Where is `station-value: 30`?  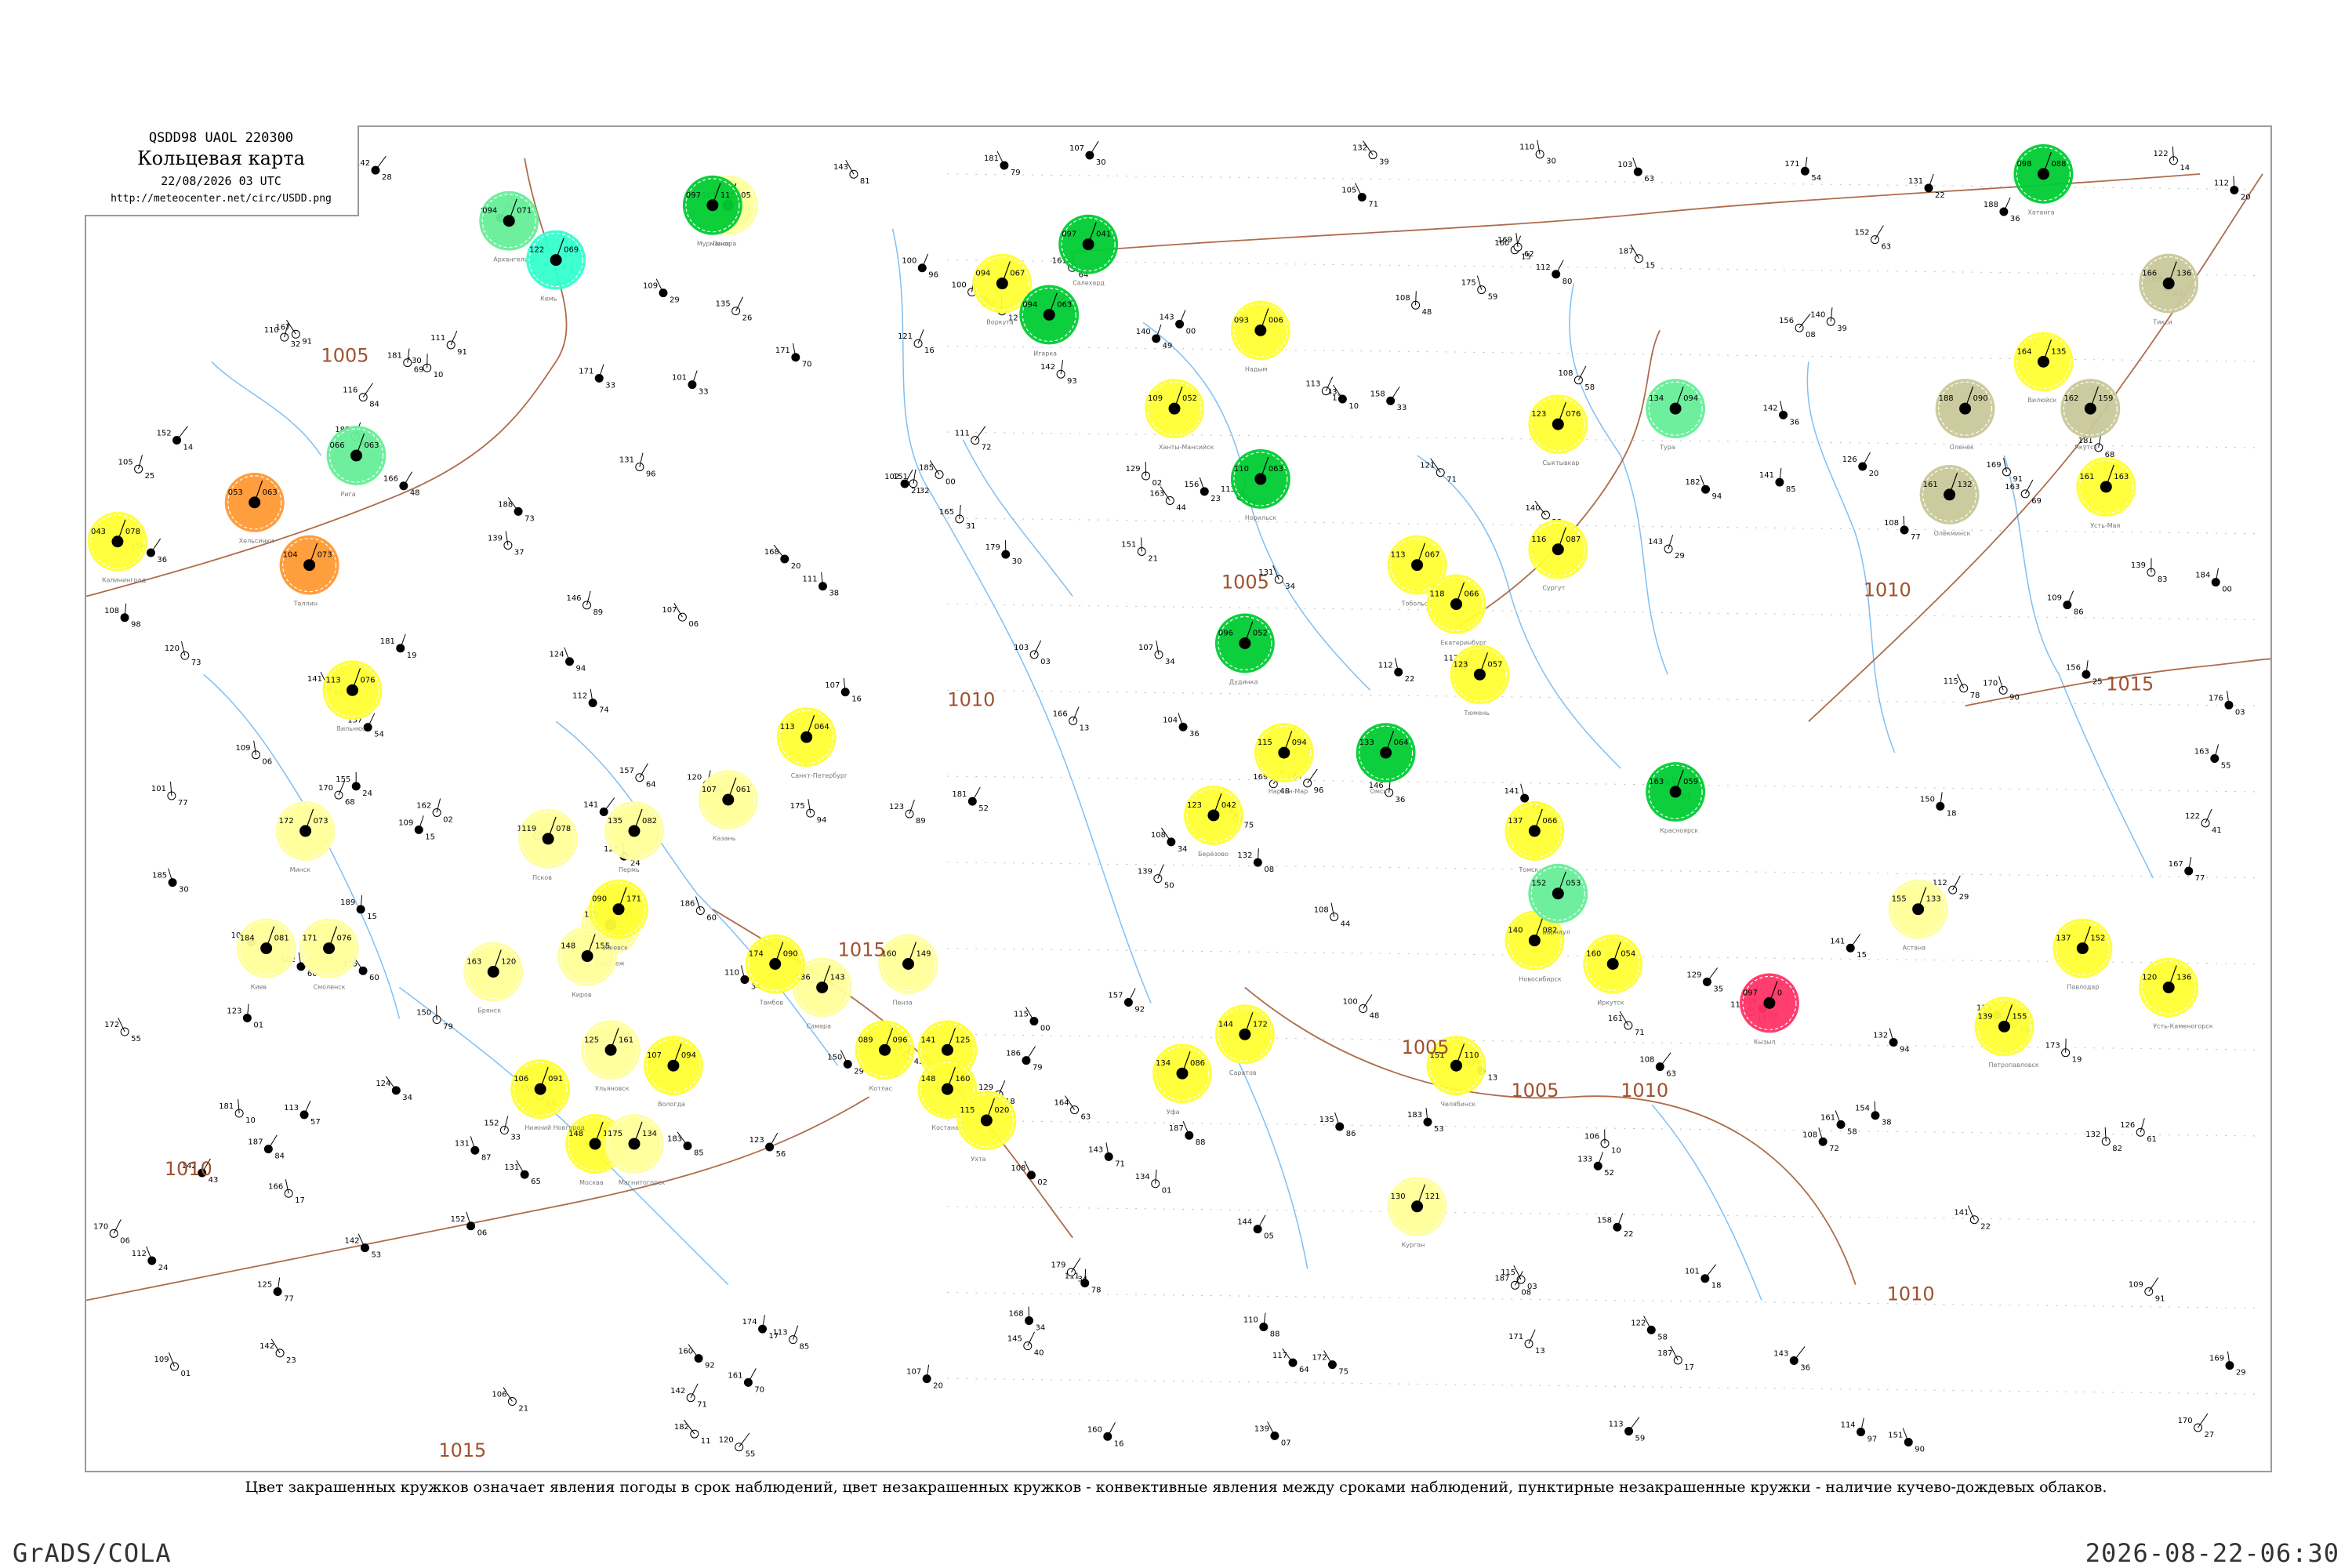 station-value: 30 is located at coordinates (1551, 162).